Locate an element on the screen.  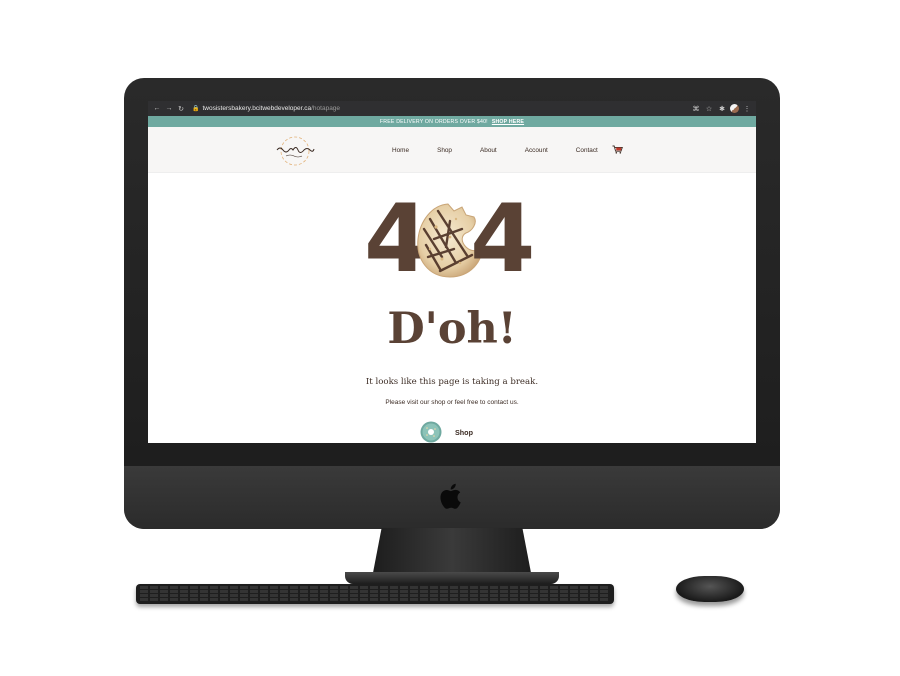
promo-shop-link: SHOP HERE is located at coordinates (508, 122).